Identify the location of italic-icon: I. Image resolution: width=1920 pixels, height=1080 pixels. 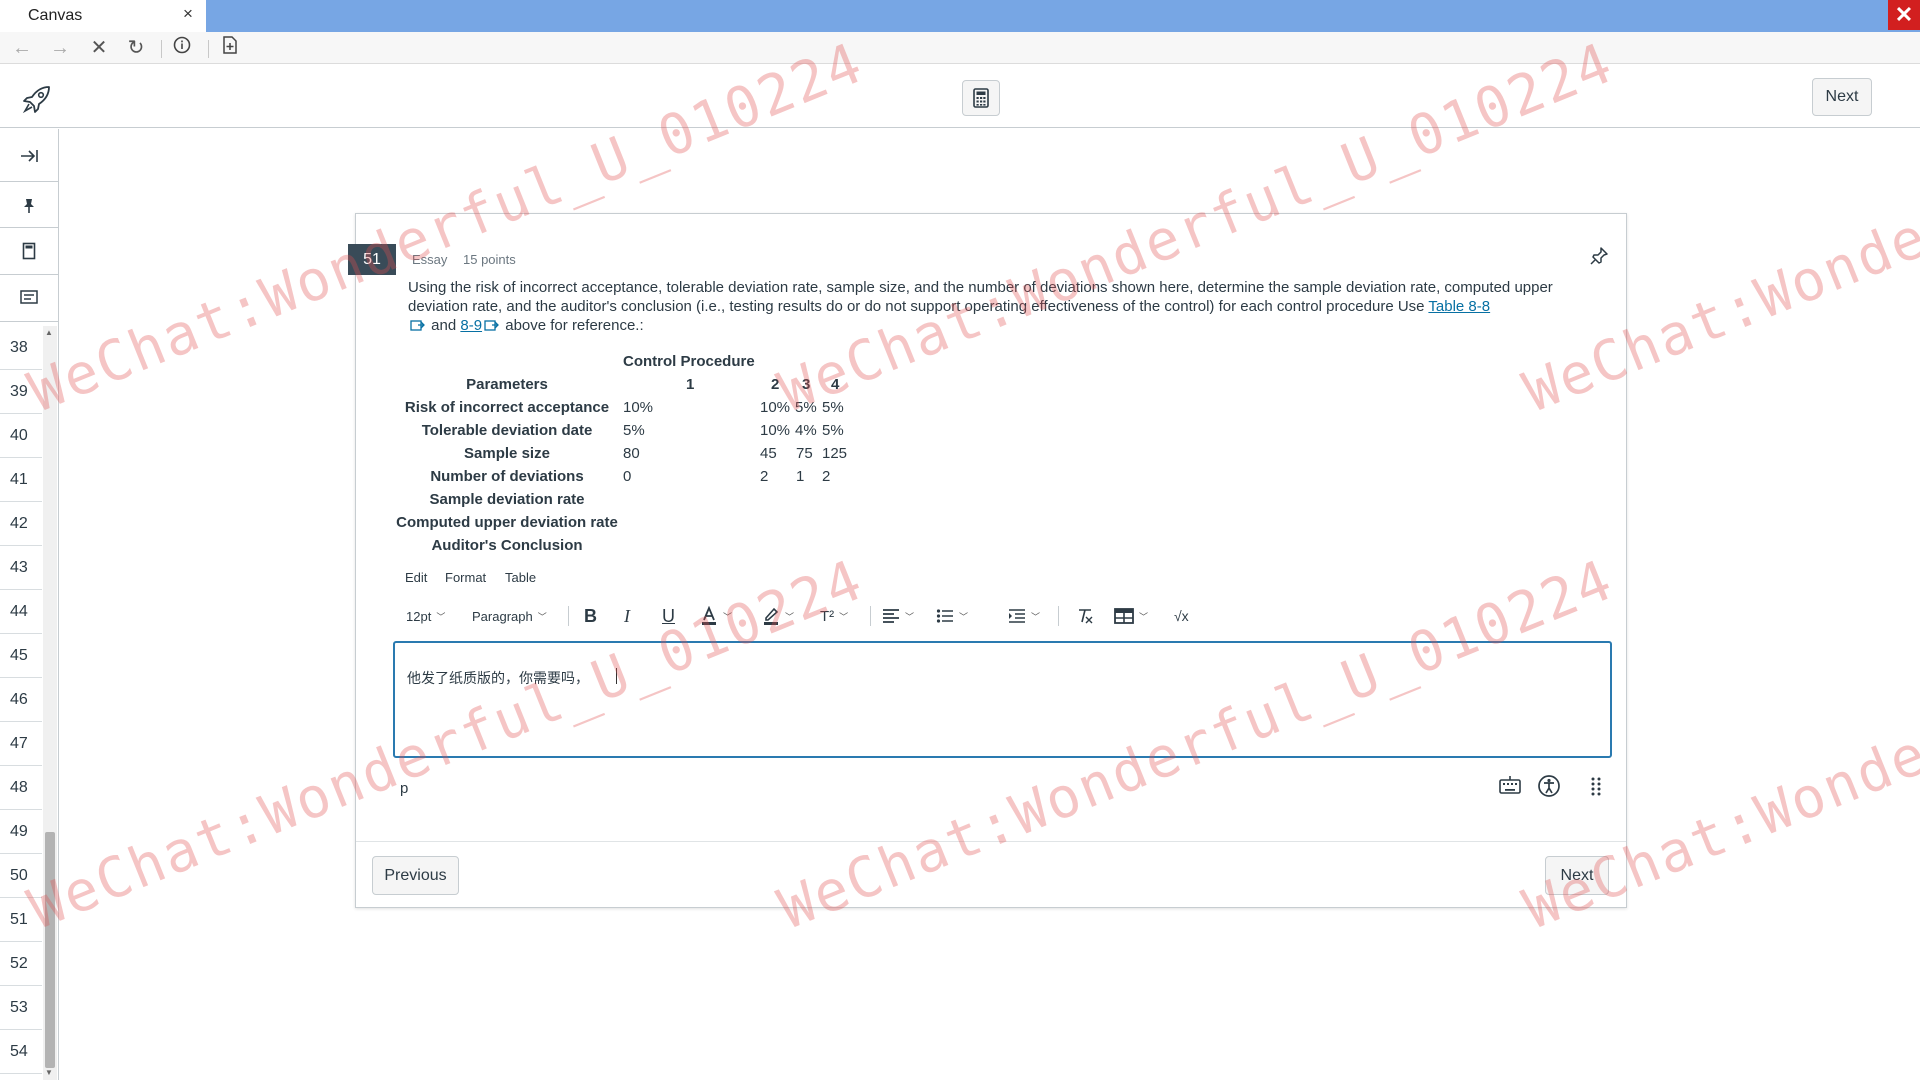
(627, 615).